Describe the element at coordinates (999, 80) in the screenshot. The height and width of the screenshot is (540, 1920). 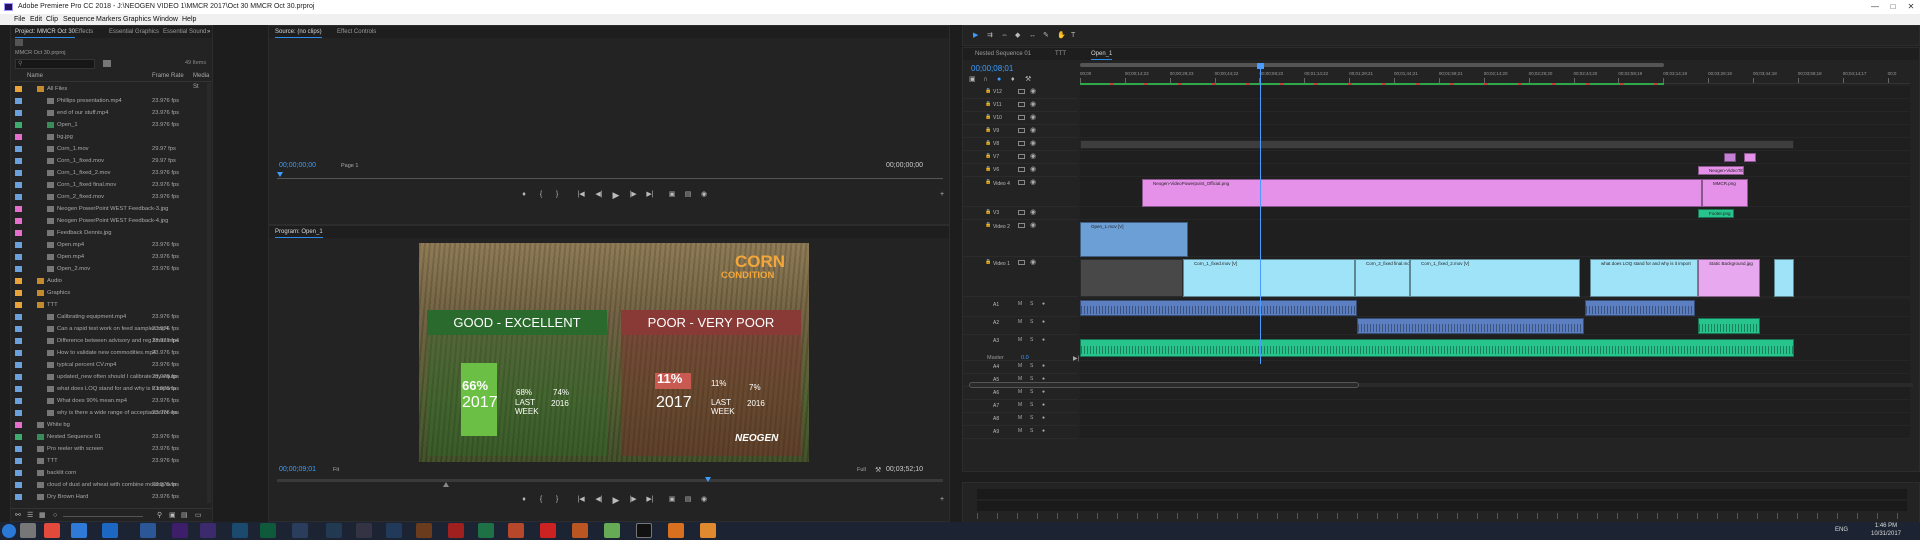
I see `linked-selection-icon: ●` at that location.